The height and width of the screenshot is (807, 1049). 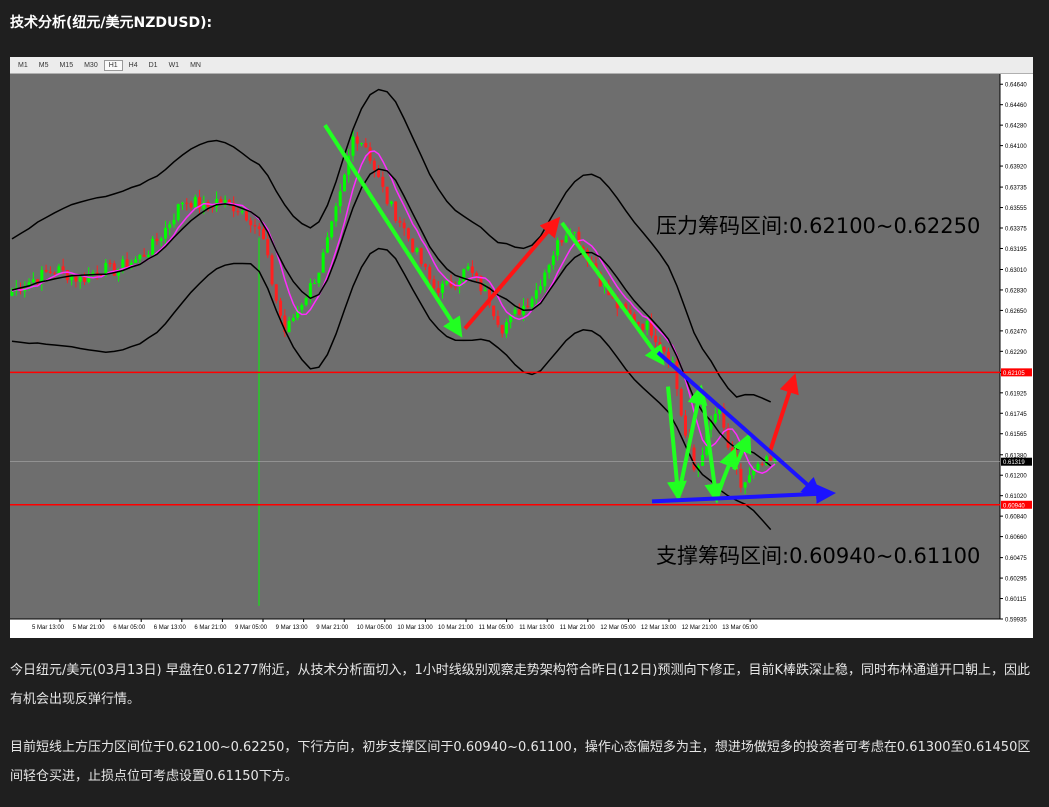 What do you see at coordinates (210, 628) in the screenshot?
I see `x-tick-label: 6 Mar 21:00` at bounding box center [210, 628].